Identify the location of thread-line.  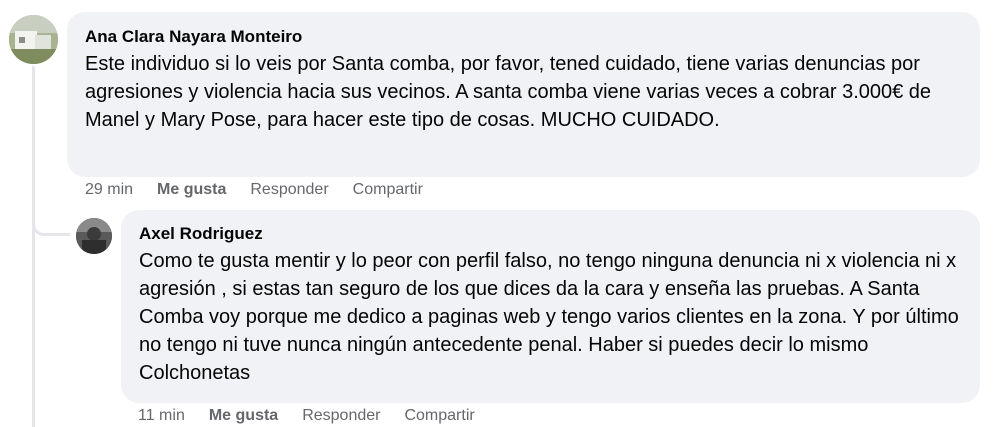
(33, 246).